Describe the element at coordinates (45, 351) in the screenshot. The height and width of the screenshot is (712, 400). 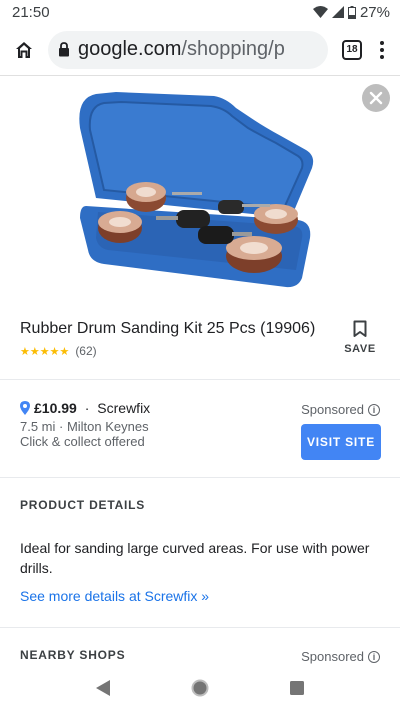
I see `star-rating: ★★★★★` at that location.